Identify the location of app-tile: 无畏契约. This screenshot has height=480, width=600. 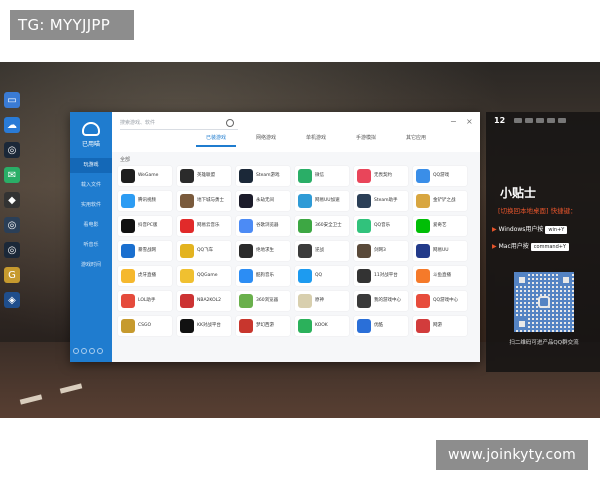
(381, 176).